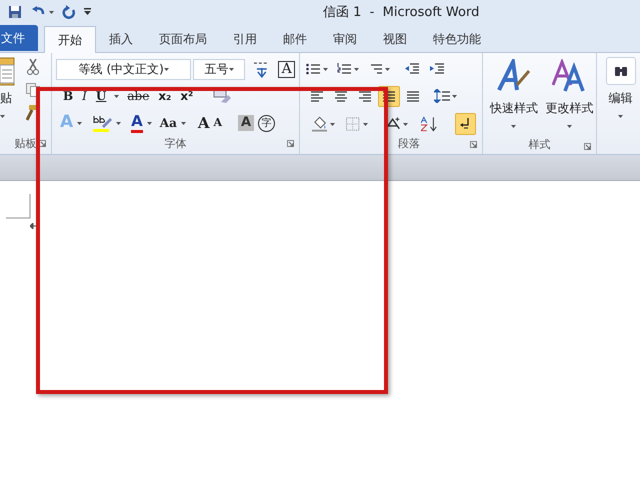 This screenshot has height=480, width=640. Describe the element at coordinates (138, 96) in the screenshot. I see `strikethrough-button: abe` at that location.